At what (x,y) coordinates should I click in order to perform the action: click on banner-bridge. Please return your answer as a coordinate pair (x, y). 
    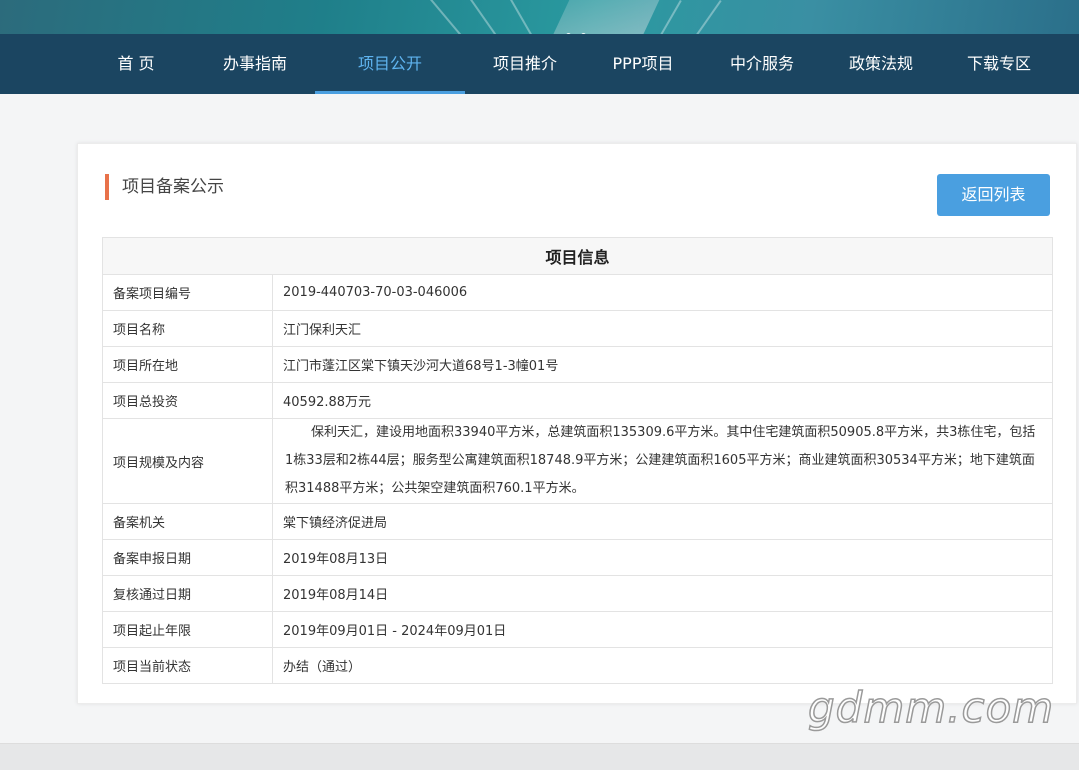
    Looking at the image, I should click on (605, 17).